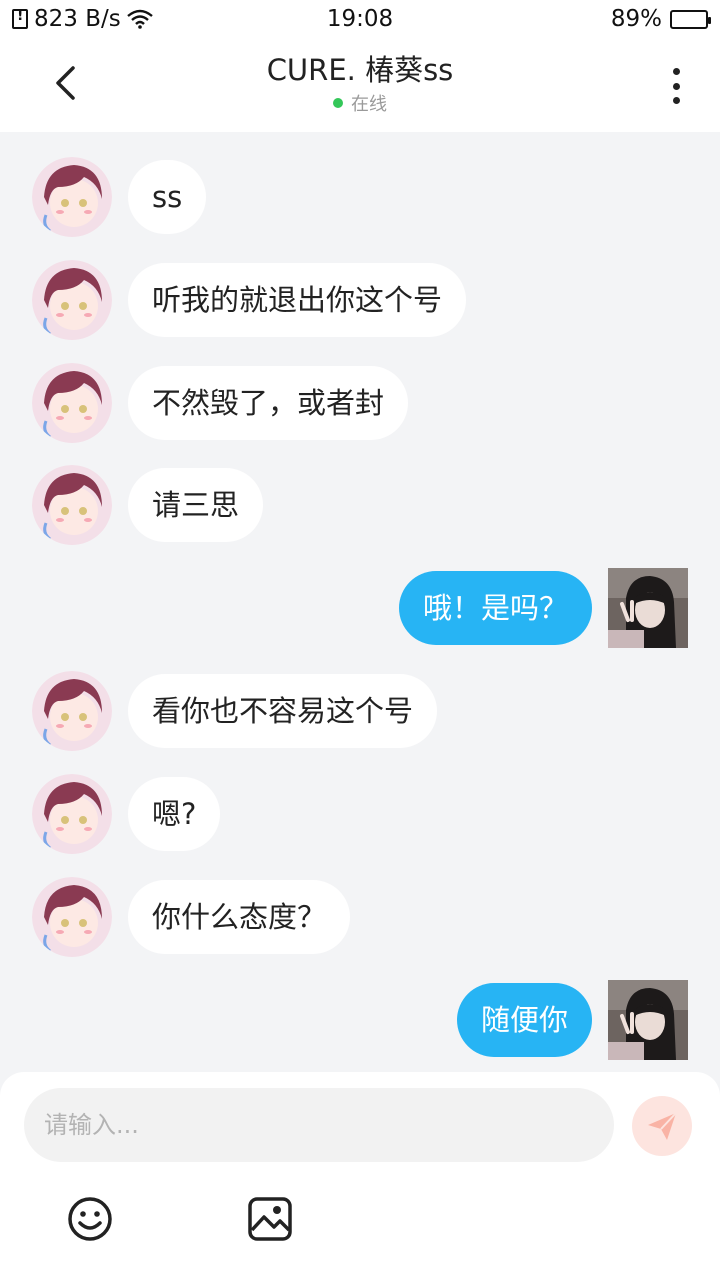 The image size is (720, 1280). I want to click on message-row-incoming: 不然毁了，或者封, so click(360, 403).